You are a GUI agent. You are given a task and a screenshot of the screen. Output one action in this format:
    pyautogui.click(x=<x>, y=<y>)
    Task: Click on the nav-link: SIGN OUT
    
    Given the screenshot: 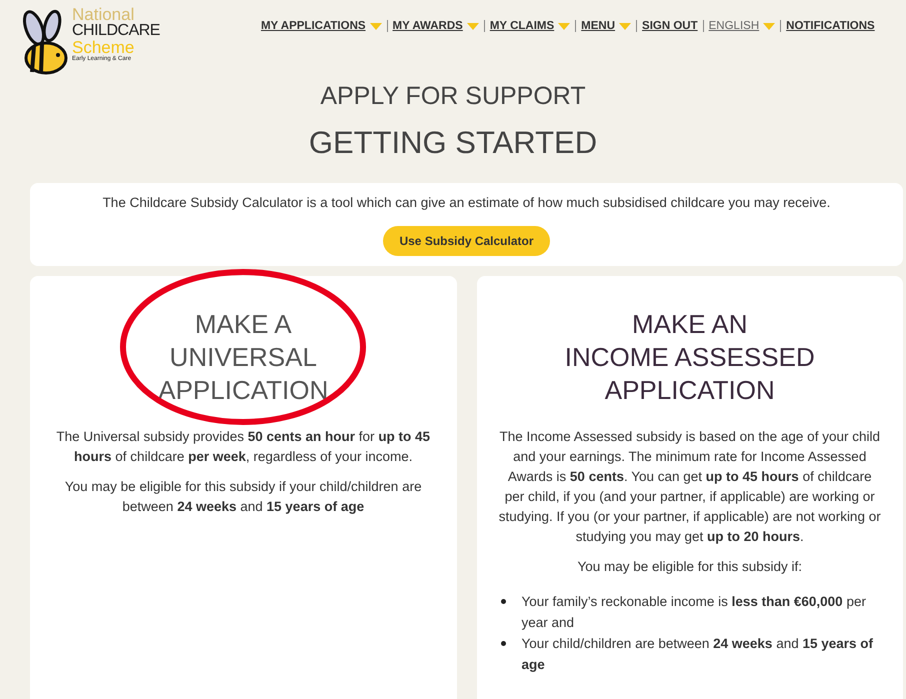 What is the action you would take?
    pyautogui.click(x=670, y=26)
    